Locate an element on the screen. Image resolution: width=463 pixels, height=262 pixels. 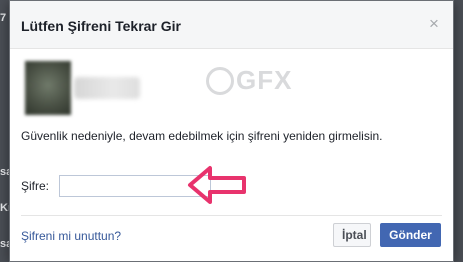
password-label: Şifre: is located at coordinates (35, 186).